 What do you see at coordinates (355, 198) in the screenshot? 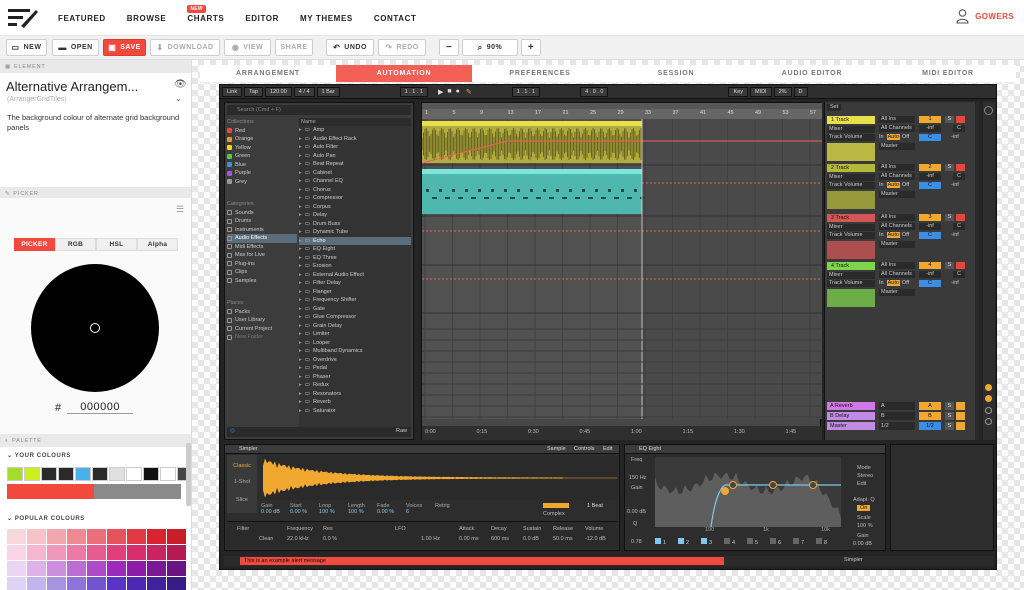
I see `browser-item: ▸ ▭ Compressor` at bounding box center [355, 198].